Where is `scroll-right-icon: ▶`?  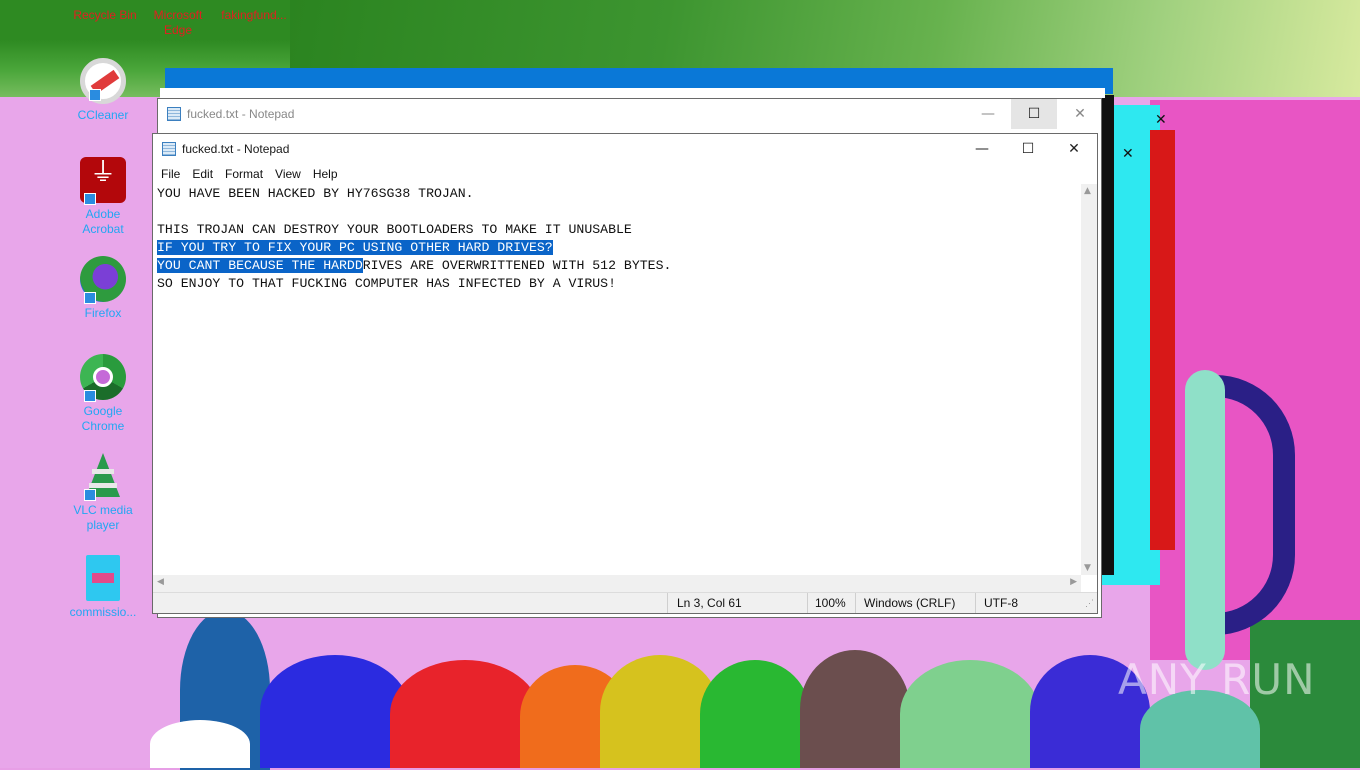
scroll-right-icon: ▶ is located at coordinates (1073, 582).